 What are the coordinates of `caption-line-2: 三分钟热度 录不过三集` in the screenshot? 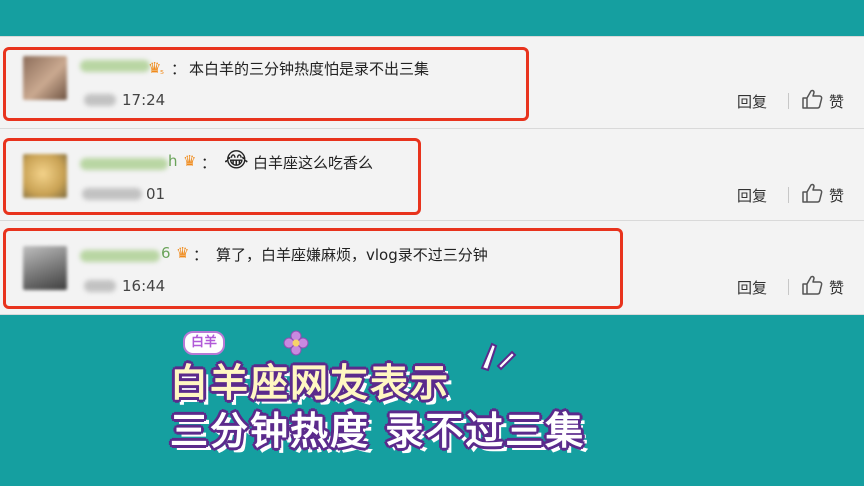 It's located at (378, 431).